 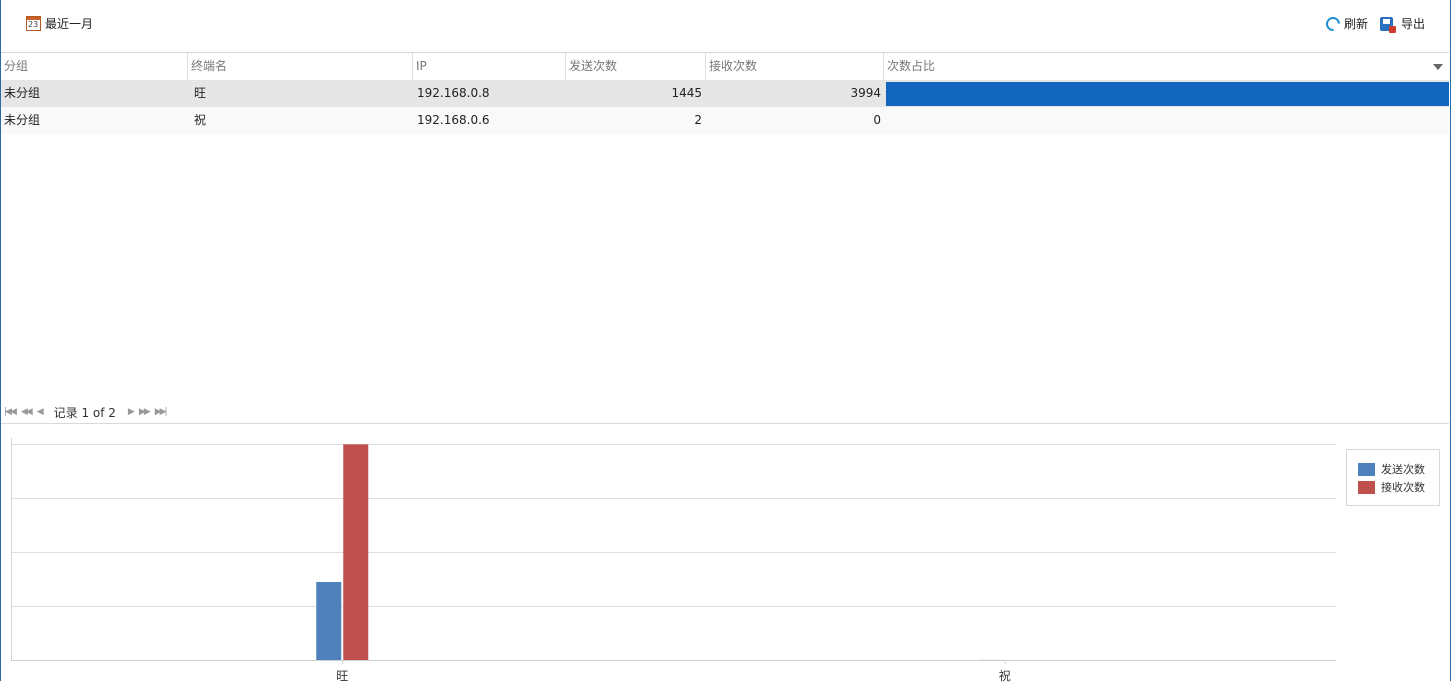 I want to click on legend-item-sent: 发送次数, so click(x=1391, y=469).